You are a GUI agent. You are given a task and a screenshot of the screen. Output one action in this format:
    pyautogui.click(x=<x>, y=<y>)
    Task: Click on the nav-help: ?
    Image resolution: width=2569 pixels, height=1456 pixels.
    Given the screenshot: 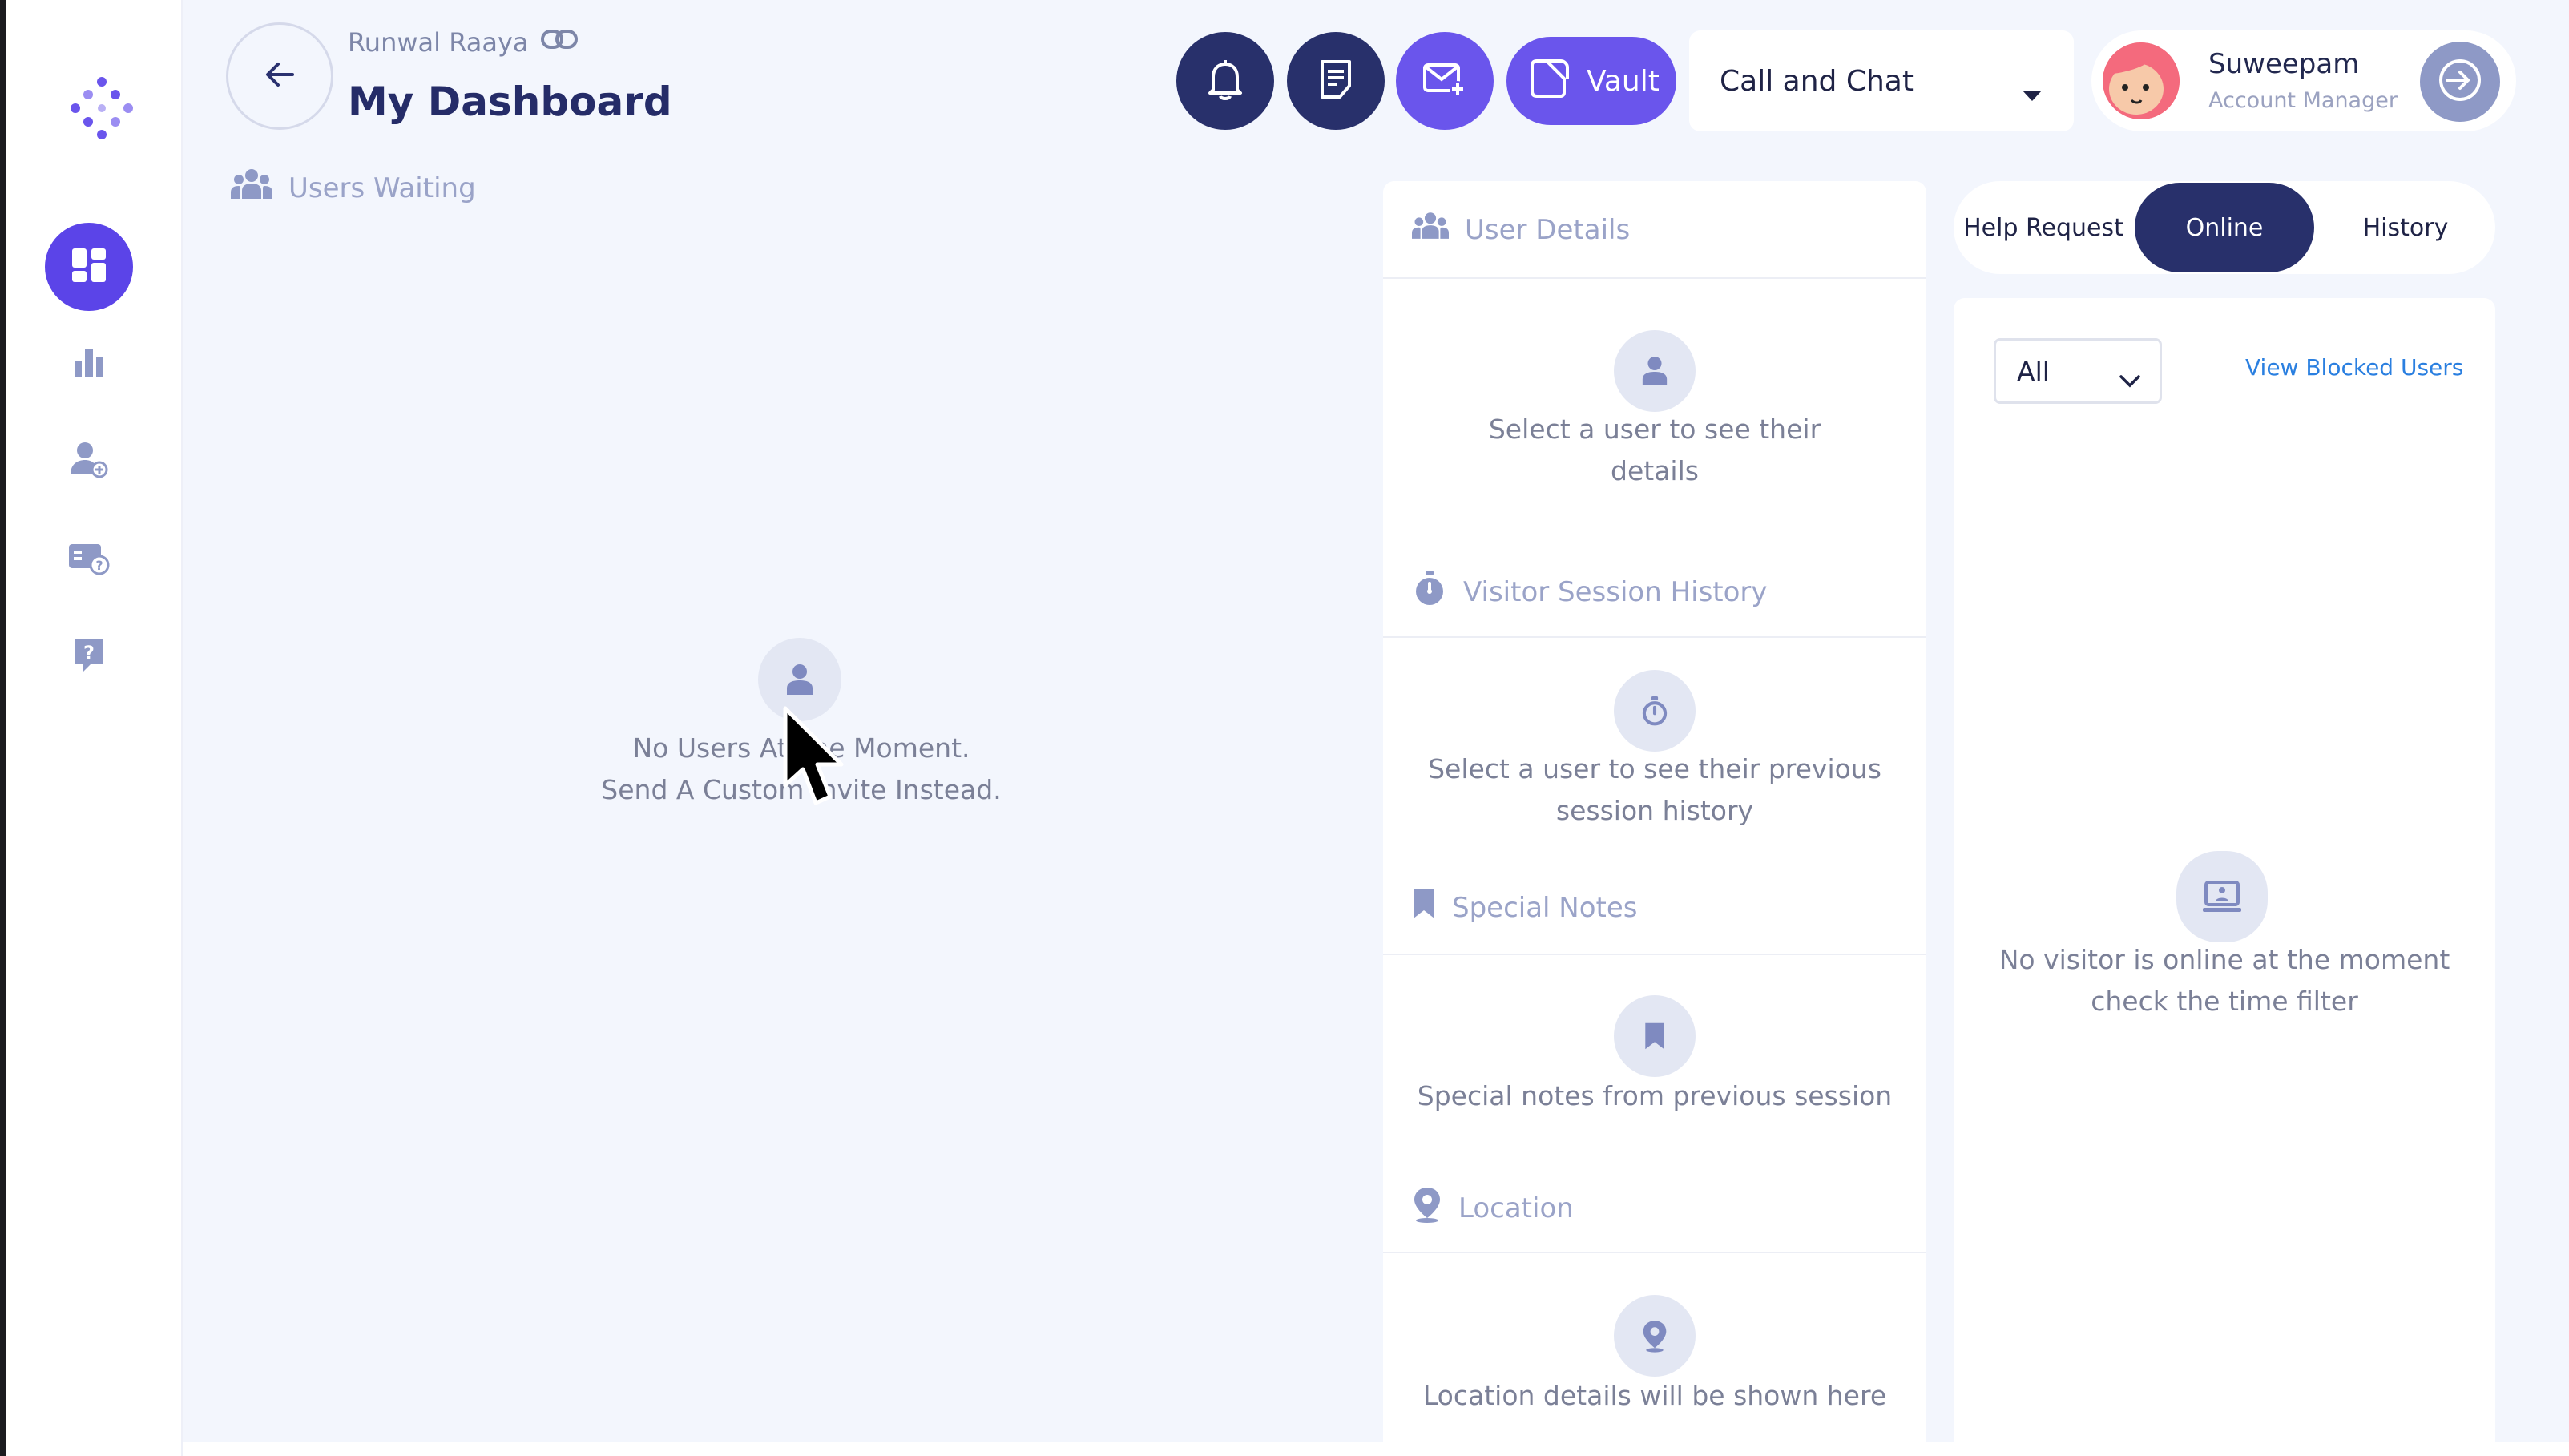 What is the action you would take?
    pyautogui.click(x=89, y=656)
    